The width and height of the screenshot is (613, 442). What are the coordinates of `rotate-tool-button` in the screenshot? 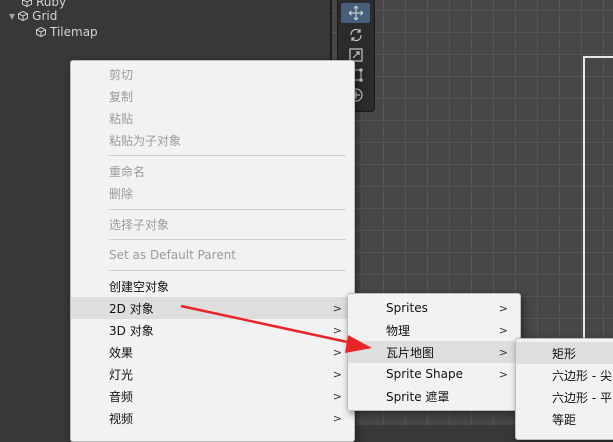 It's located at (355, 35).